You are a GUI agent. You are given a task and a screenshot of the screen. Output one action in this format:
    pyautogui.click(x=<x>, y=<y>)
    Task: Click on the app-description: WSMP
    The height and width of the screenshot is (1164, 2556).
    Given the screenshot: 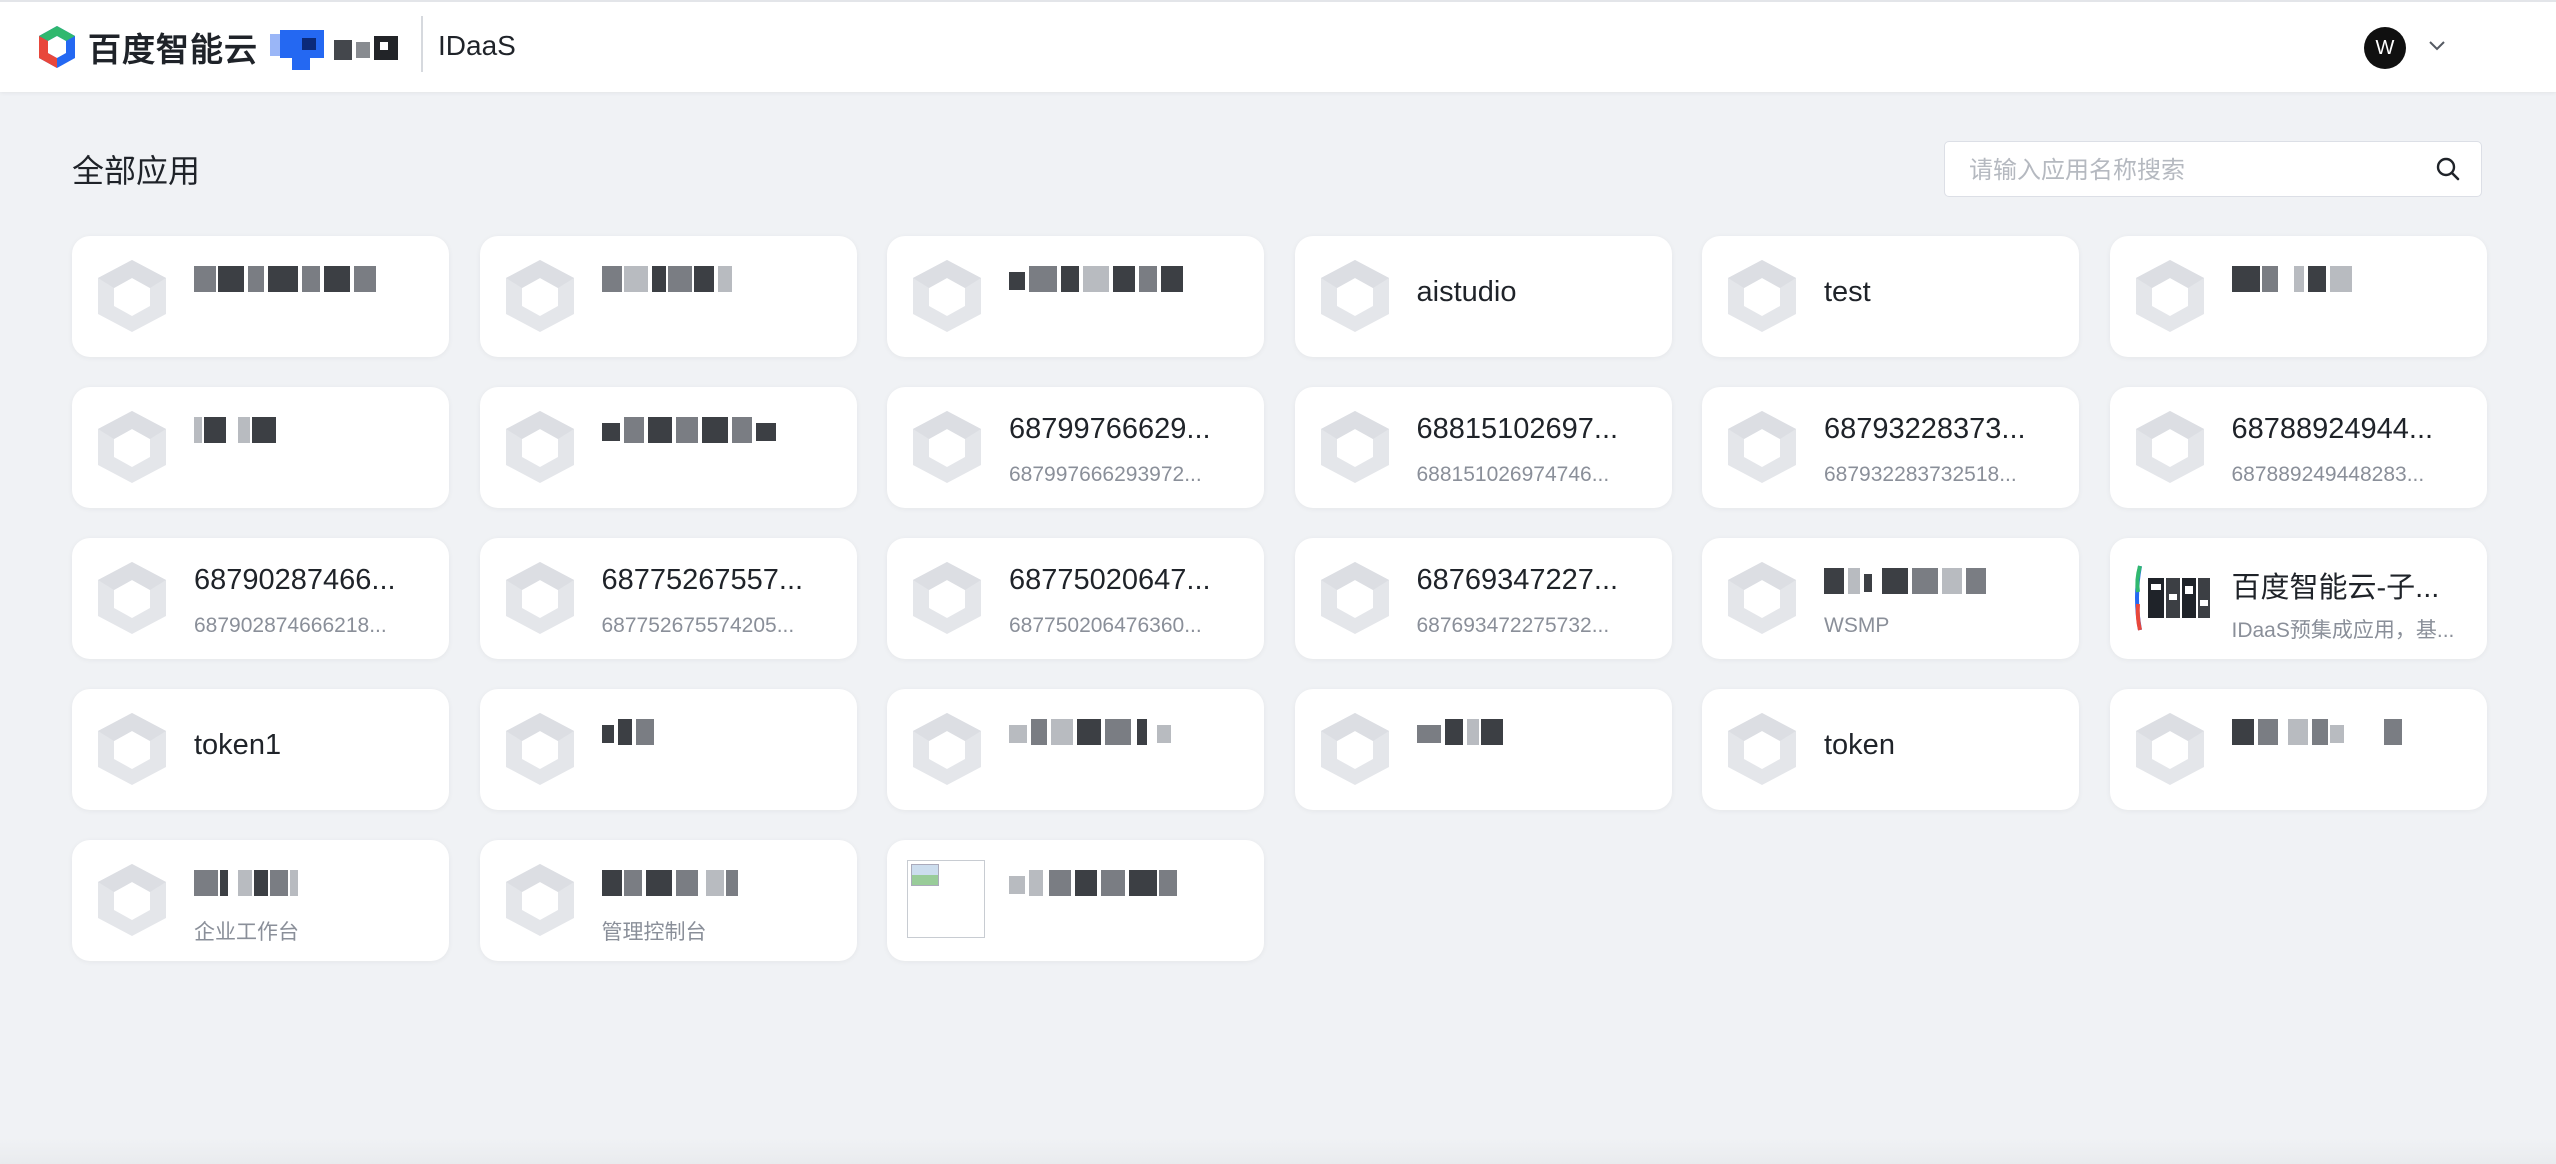 What is the action you would take?
    pyautogui.click(x=1857, y=625)
    